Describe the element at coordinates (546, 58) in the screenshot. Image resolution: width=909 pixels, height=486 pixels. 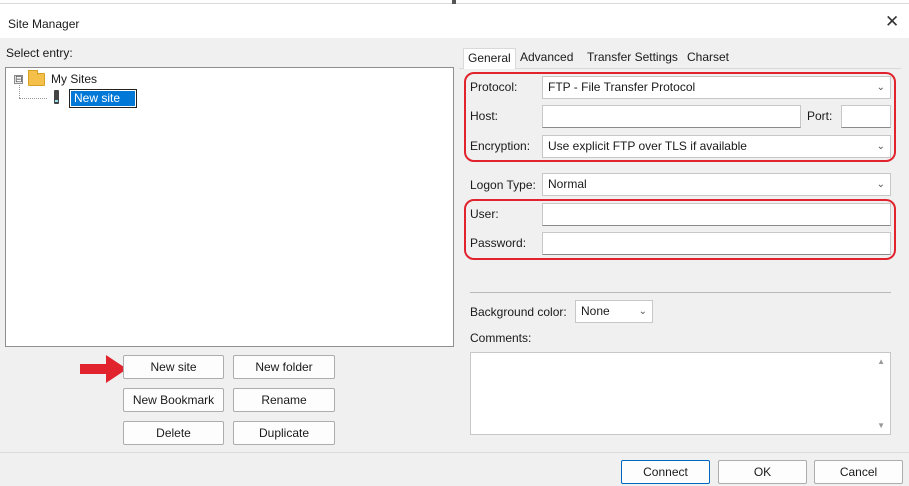
I see `tab-advanced: Advanced` at that location.